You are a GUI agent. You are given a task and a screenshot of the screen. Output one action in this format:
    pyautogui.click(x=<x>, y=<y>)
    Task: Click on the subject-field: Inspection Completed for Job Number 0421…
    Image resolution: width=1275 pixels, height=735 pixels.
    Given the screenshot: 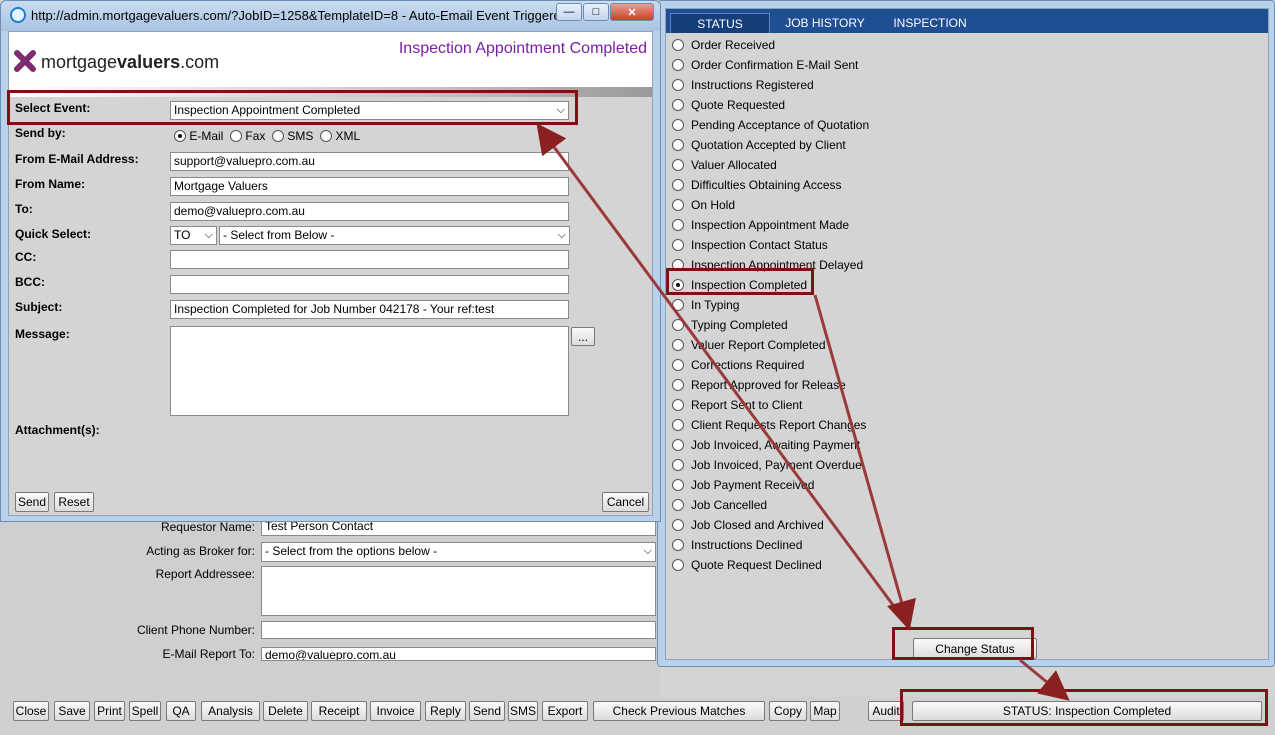 What is the action you would take?
    pyautogui.click(x=369, y=309)
    